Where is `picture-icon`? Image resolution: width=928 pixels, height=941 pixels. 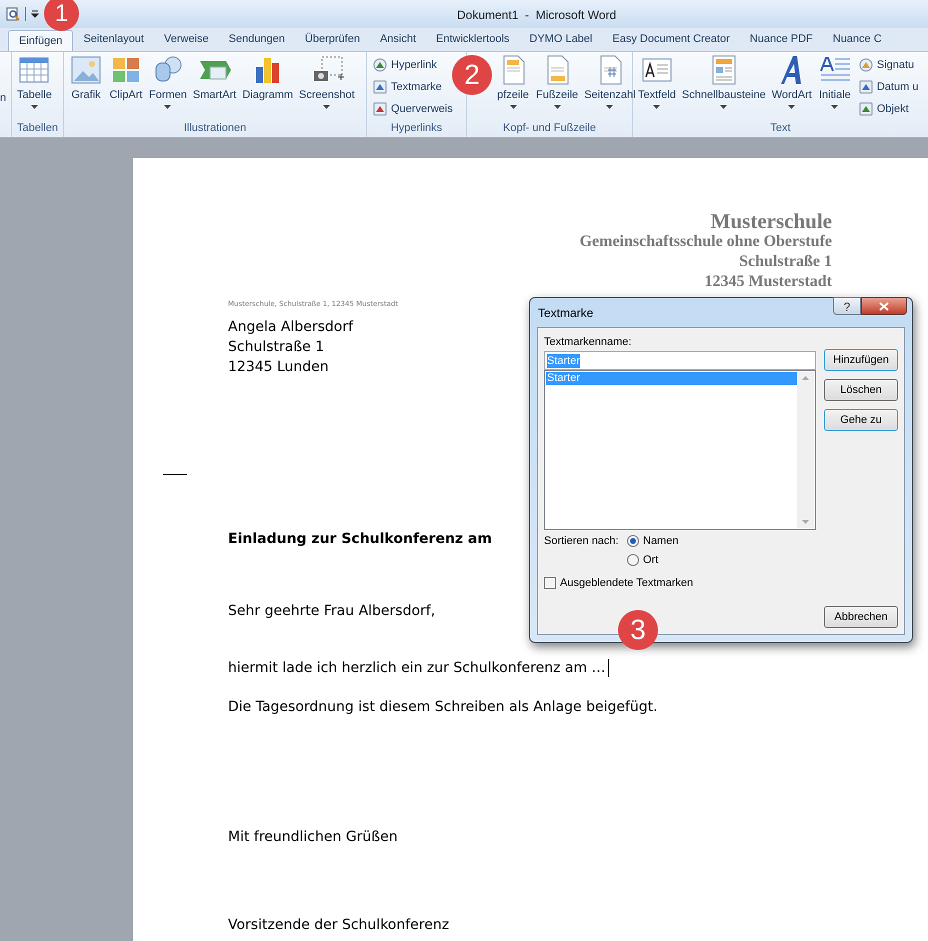 picture-icon is located at coordinates (86, 70).